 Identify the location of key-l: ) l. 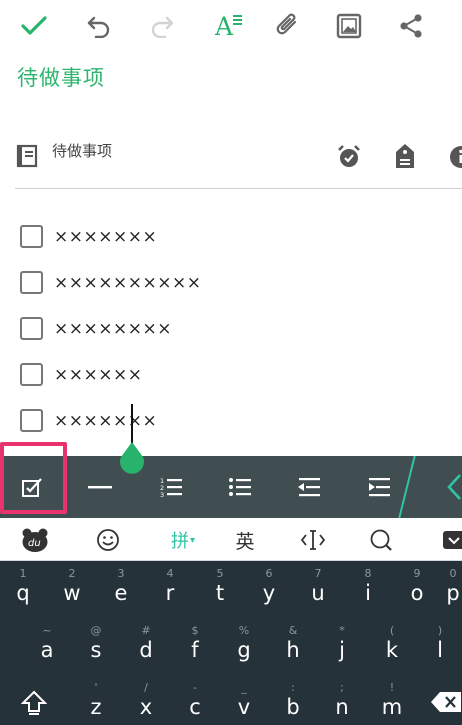
(440, 649).